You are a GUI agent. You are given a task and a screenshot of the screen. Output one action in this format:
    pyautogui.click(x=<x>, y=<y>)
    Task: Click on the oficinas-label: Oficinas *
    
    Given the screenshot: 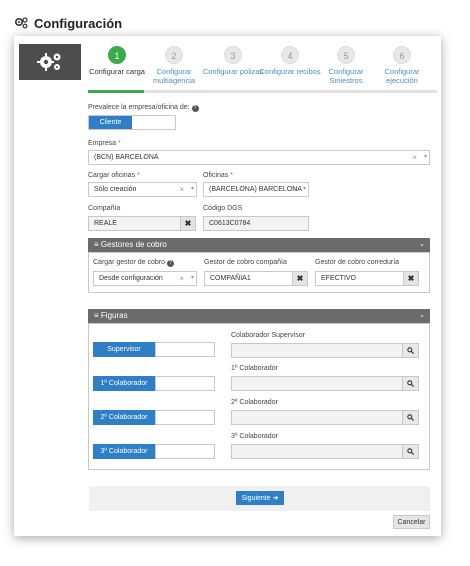 What is the action you would take?
    pyautogui.click(x=218, y=175)
    